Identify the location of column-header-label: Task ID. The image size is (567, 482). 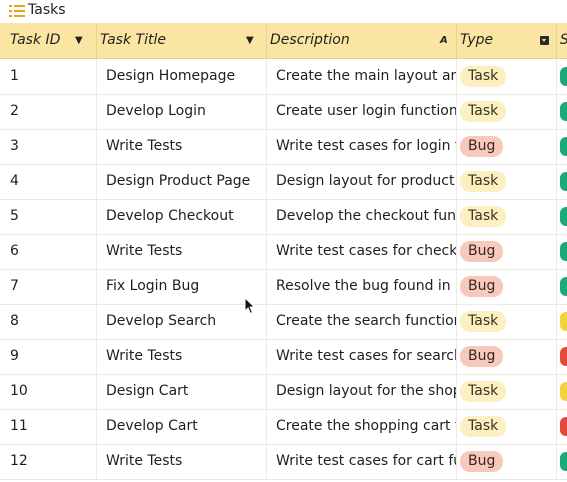
(35, 40).